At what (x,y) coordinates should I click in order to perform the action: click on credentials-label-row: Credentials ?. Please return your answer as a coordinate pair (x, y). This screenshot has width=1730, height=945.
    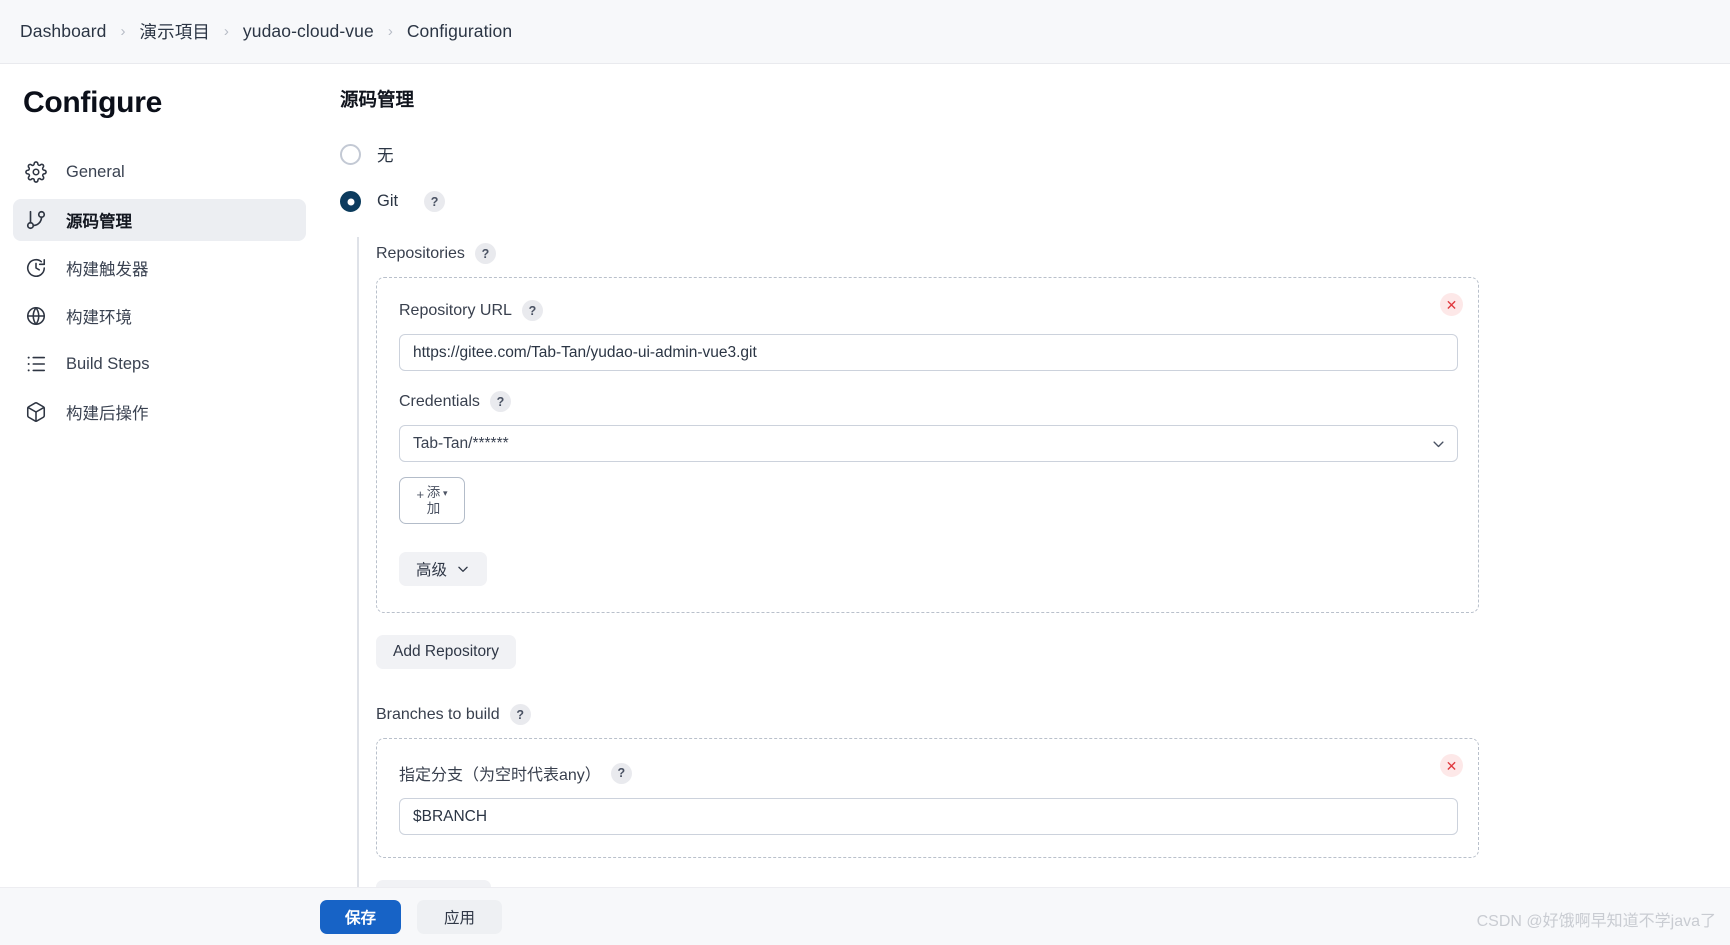
    Looking at the image, I should click on (927, 401).